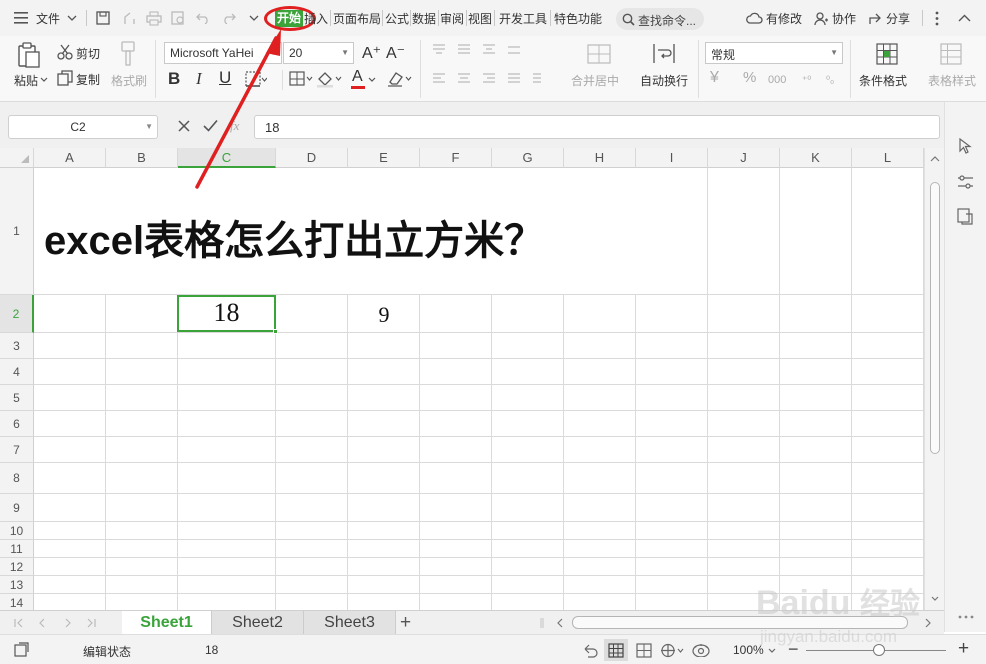 This screenshot has width=986, height=664. I want to click on zoom-dropdown-icon, so click(772, 651).